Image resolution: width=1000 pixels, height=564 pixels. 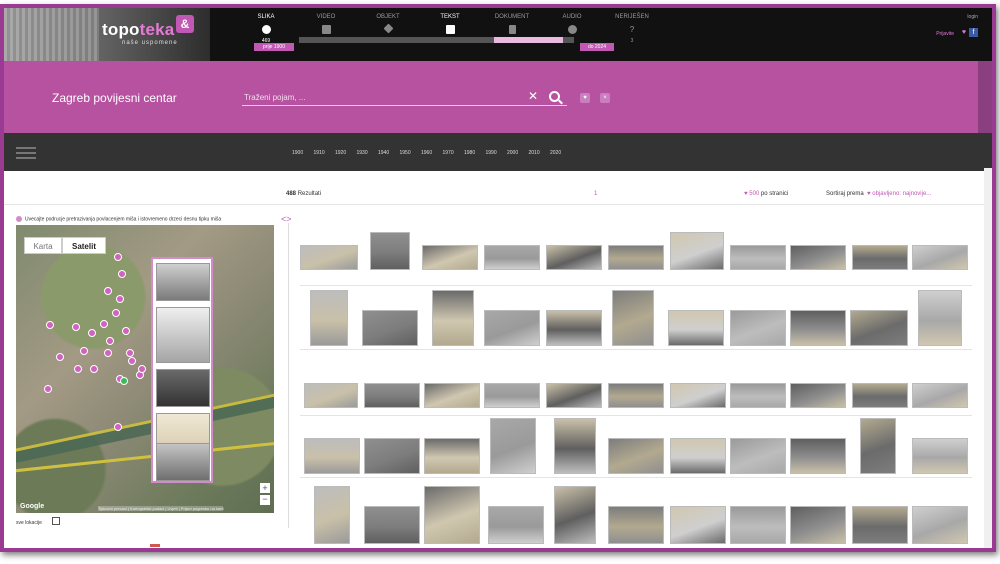 I want to click on timeline-from-handle: prije 1900, so click(x=274, y=47).